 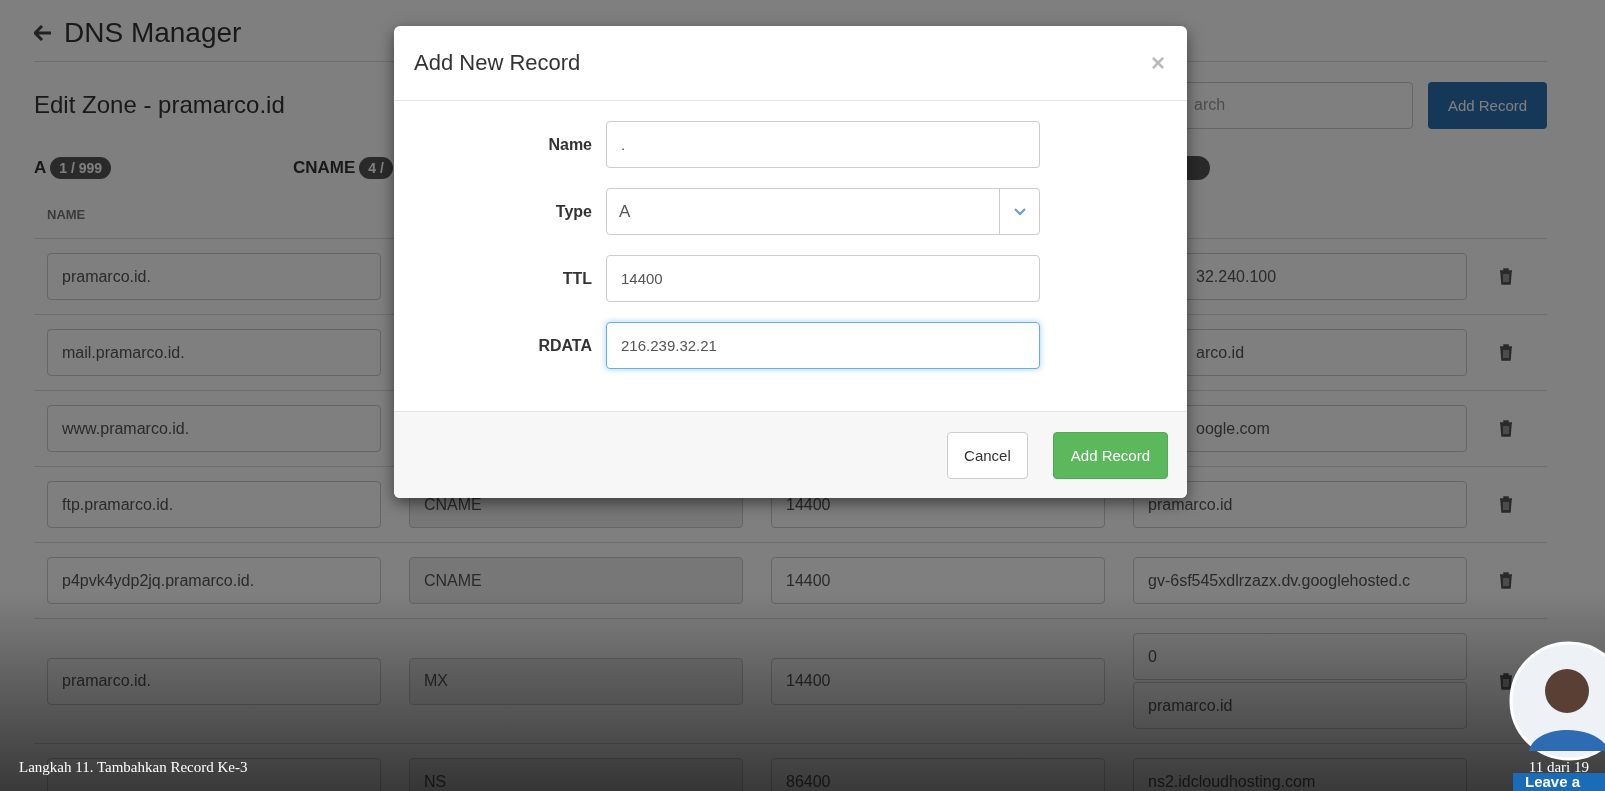 What do you see at coordinates (823, 278) in the screenshot?
I see `text-field: 14400` at bounding box center [823, 278].